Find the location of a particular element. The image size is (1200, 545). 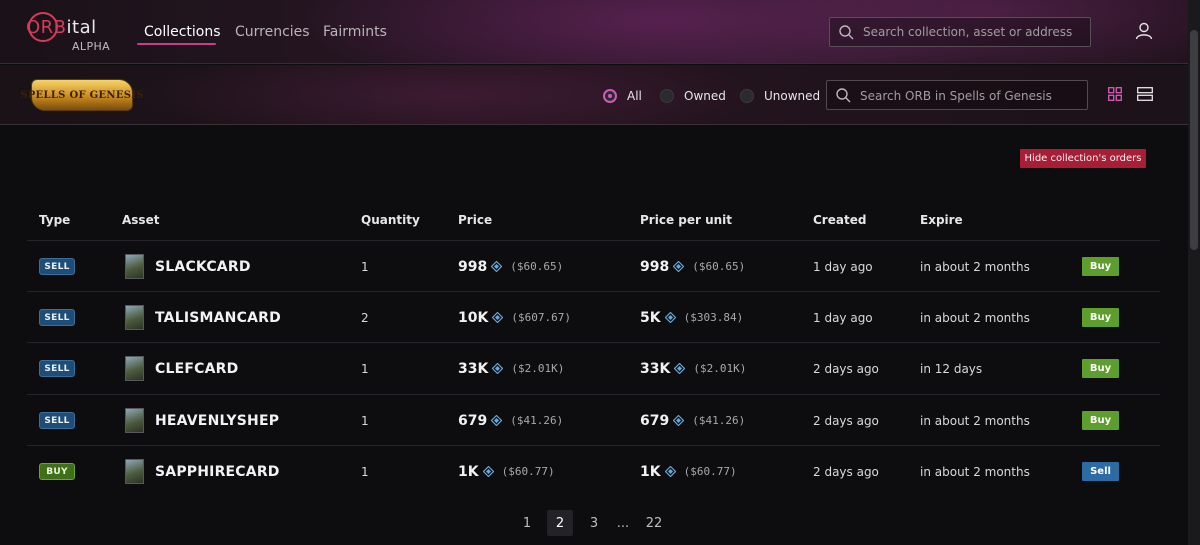

order-price-usd: ($41.26) is located at coordinates (537, 420).